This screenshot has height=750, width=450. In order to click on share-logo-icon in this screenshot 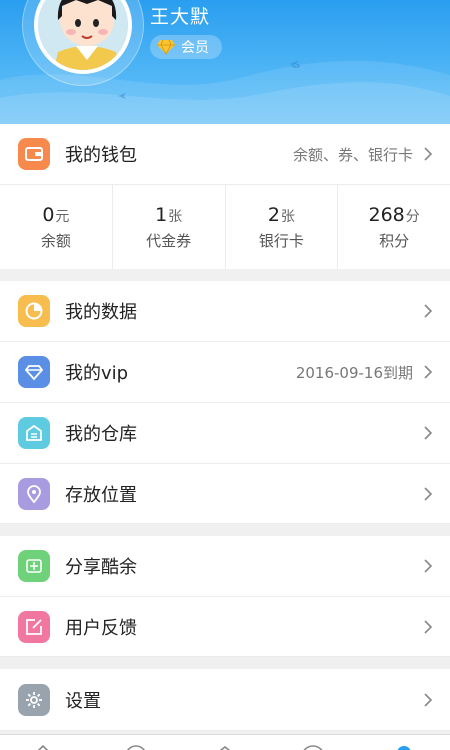, I will do `click(34, 566)`.